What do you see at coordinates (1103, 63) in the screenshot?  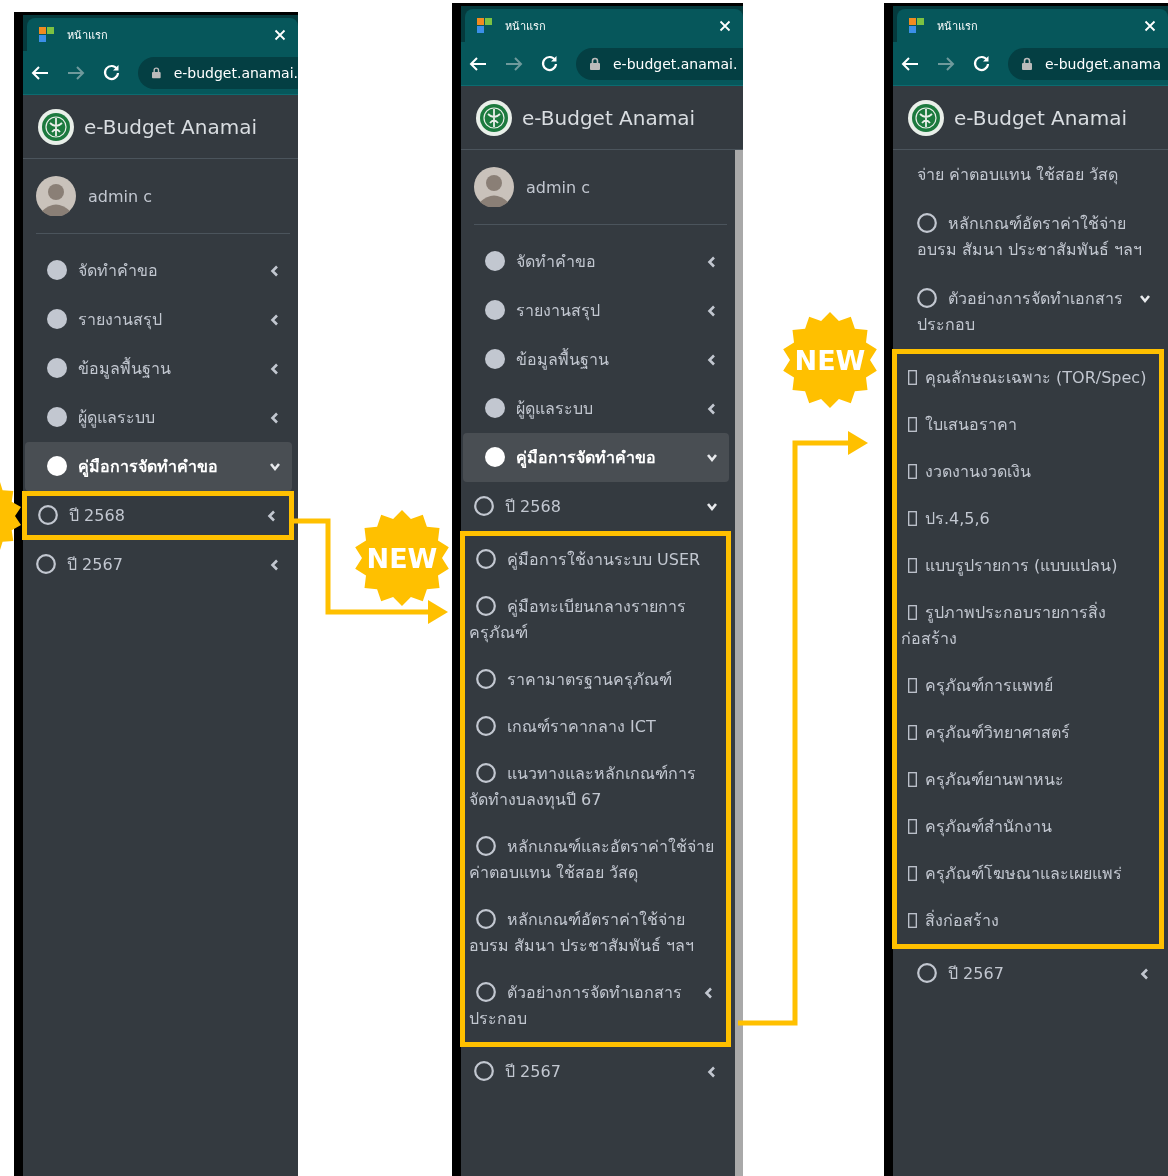 I see `url-text: e-budget.anama` at bounding box center [1103, 63].